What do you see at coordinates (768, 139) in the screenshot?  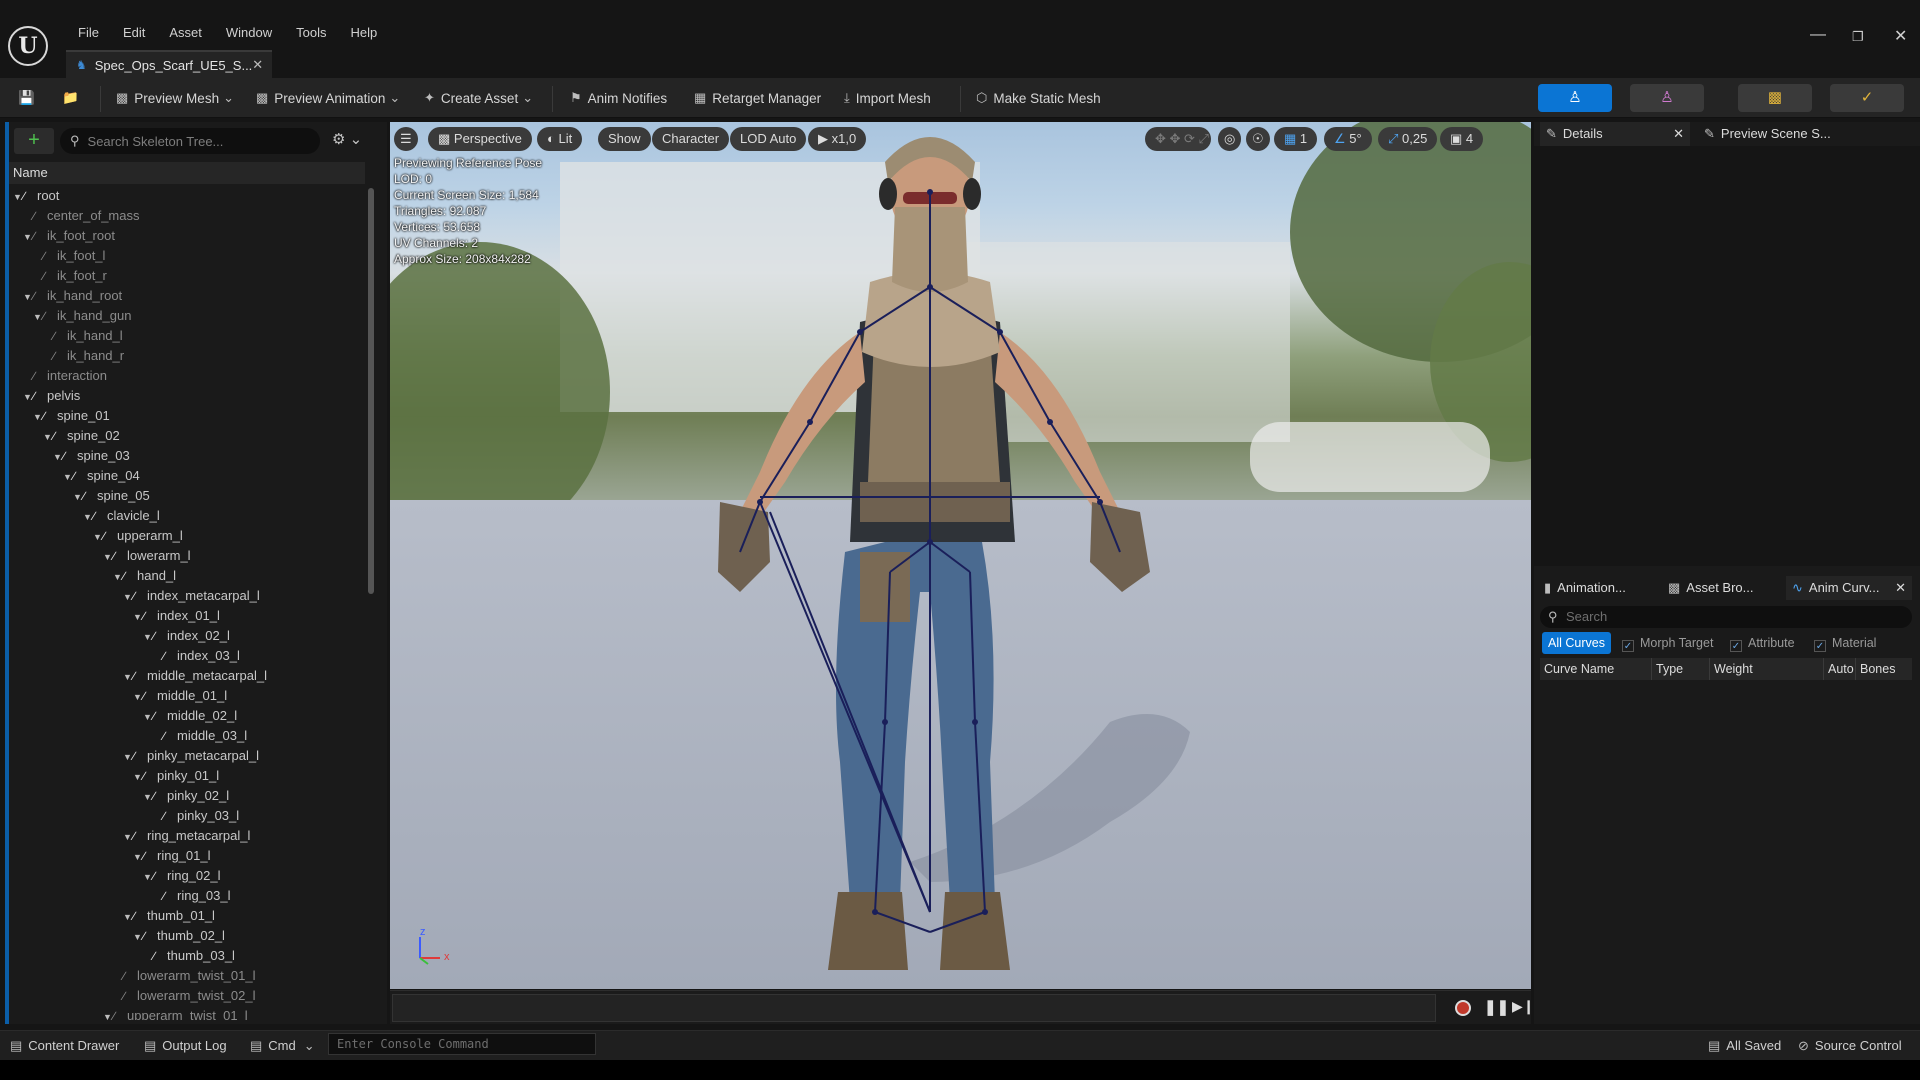 I see `lod-button: LOD Auto` at bounding box center [768, 139].